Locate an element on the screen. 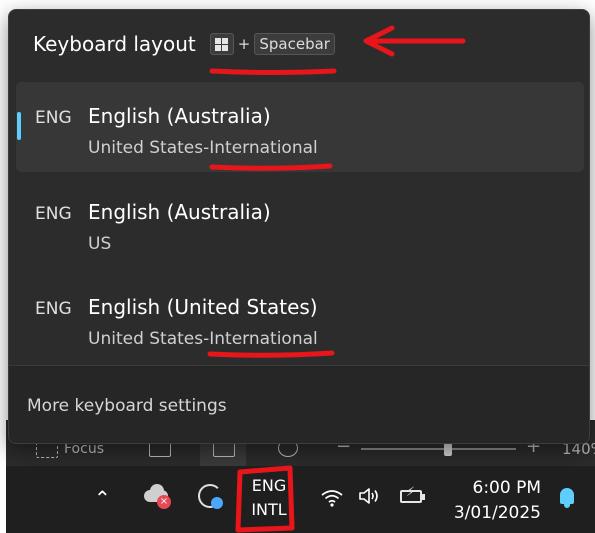 This screenshot has width=595, height=533. clock: 6:00 PM 3/01/2025 is located at coordinates (497, 501).